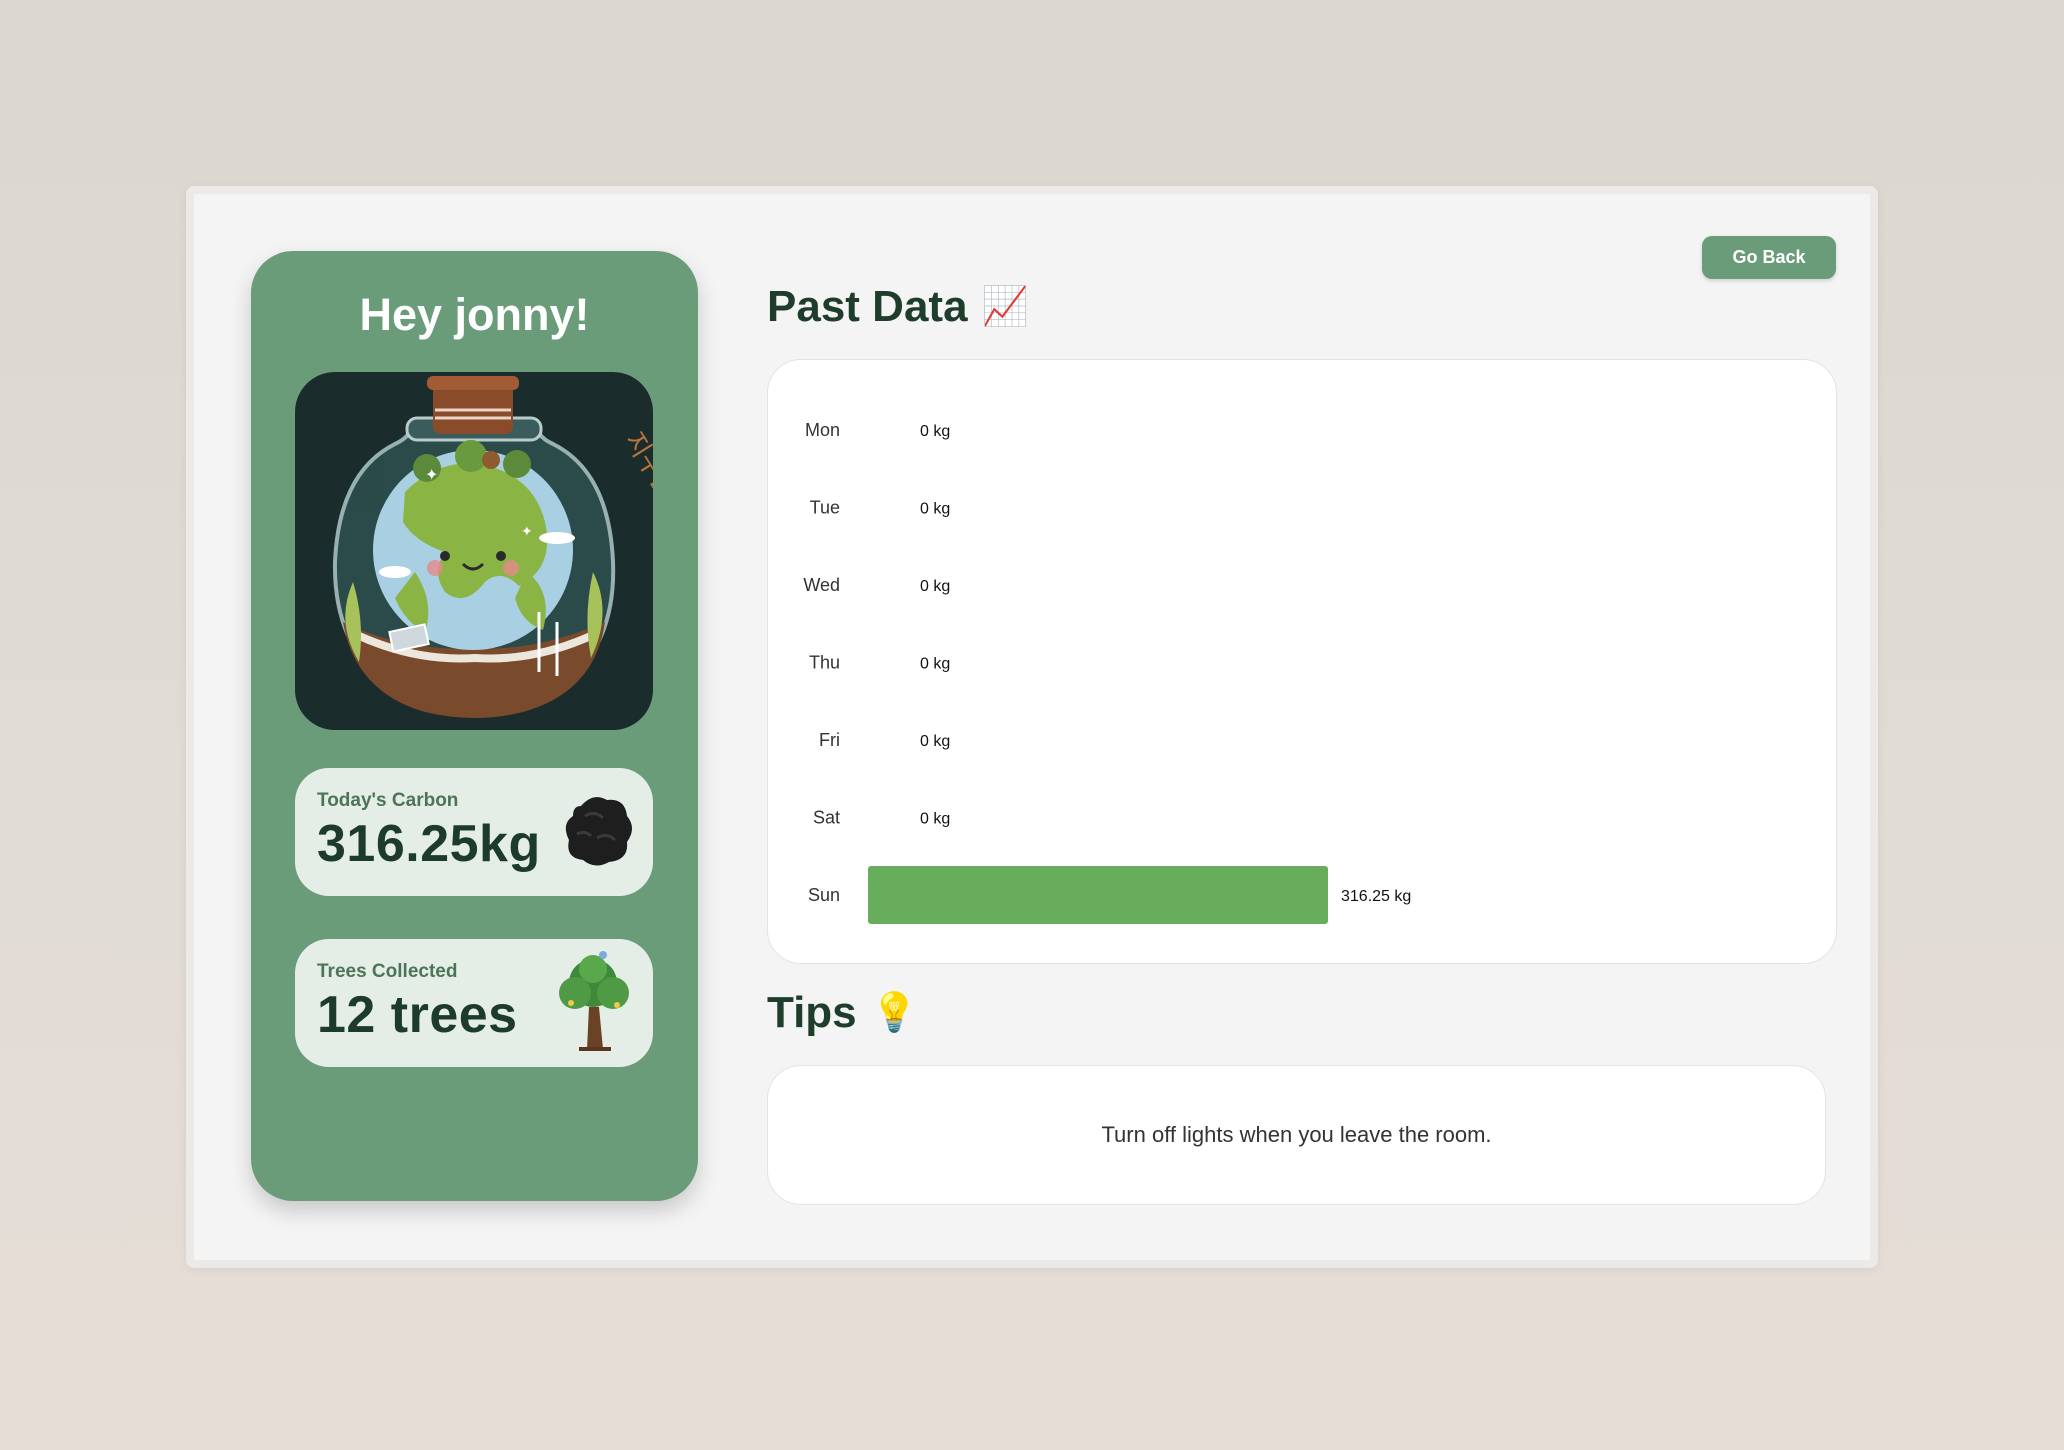 This screenshot has width=2064, height=1450. I want to click on trees-collected-value: 12 trees, so click(417, 1015).